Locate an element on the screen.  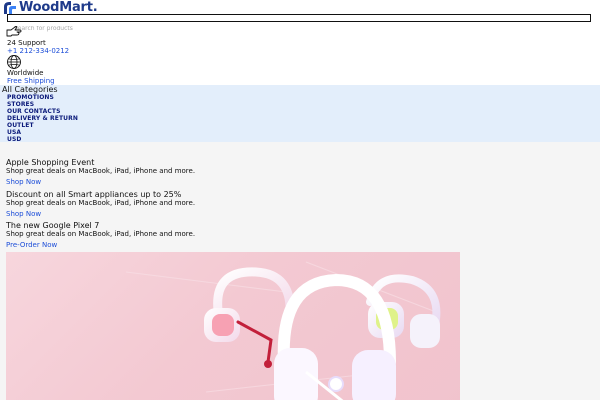
nav-item-outlet: OUTLET is located at coordinates (42, 125).